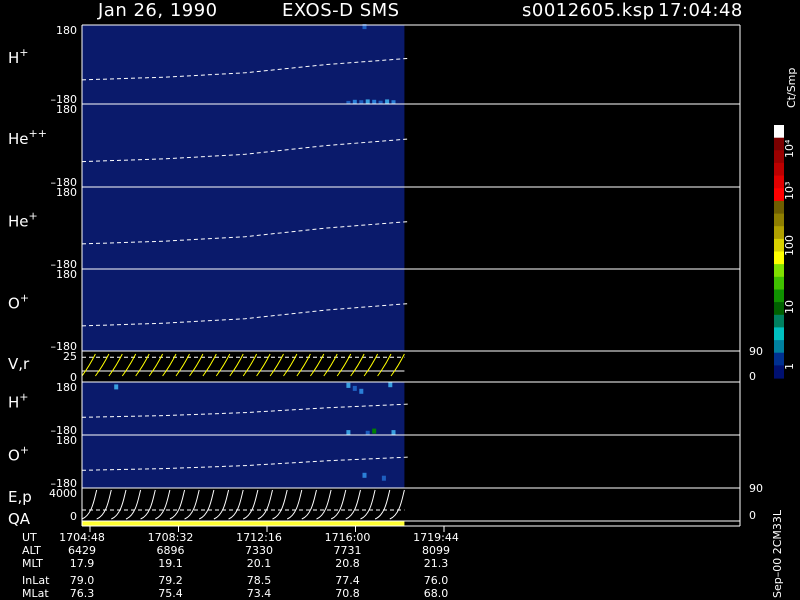 The width and height of the screenshot is (800, 600). I want to click on footer-label-inlat: InLat, so click(36, 580).